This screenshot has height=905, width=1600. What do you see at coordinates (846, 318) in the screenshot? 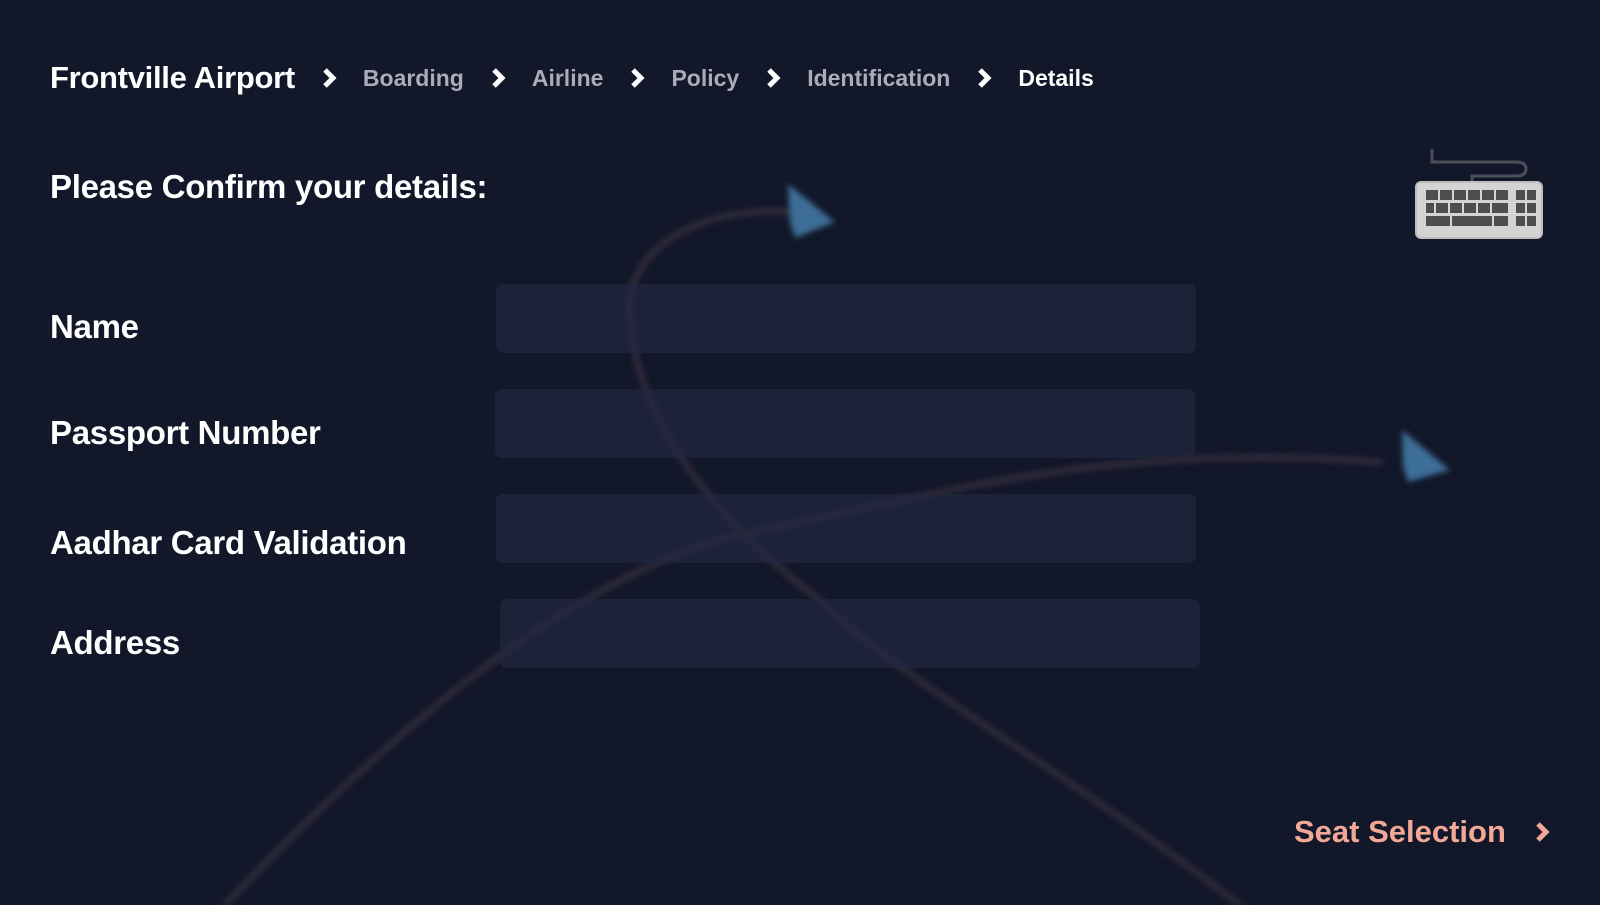
I see `name-input` at bounding box center [846, 318].